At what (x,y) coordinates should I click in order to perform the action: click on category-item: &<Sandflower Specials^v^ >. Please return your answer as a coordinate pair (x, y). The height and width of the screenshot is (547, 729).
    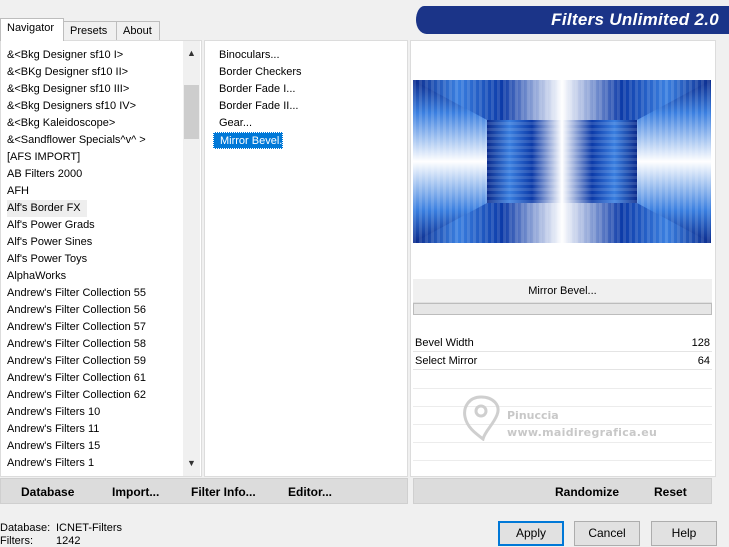
    Looking at the image, I should click on (101, 140).